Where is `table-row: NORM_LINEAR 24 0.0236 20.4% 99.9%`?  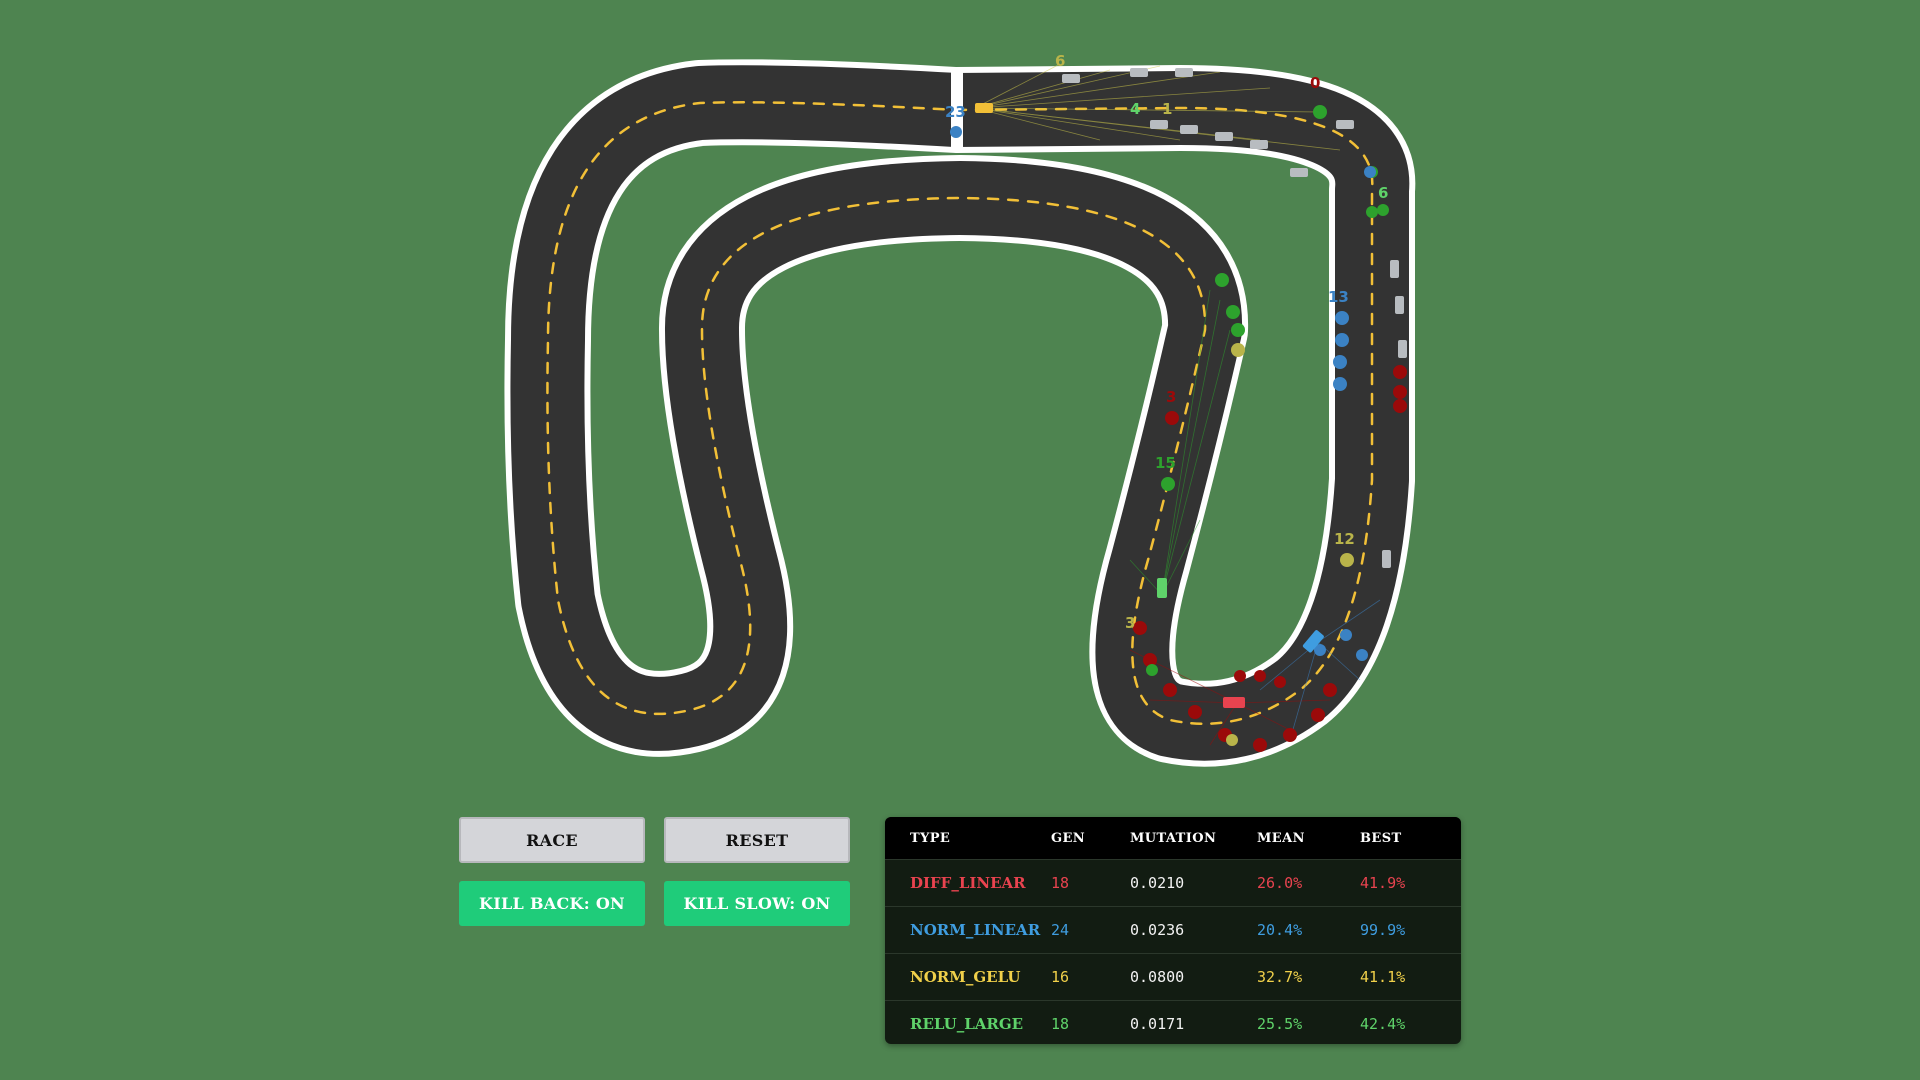 table-row: NORM_LINEAR 24 0.0236 20.4% 99.9% is located at coordinates (1173, 929).